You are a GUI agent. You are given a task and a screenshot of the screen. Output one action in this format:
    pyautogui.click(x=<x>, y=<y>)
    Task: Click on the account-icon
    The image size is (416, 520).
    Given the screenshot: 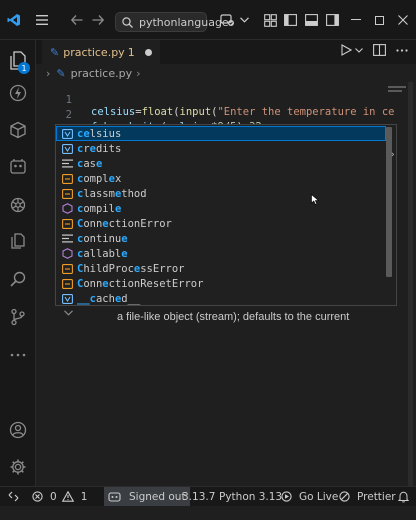 What is the action you would take?
    pyautogui.click(x=18, y=430)
    